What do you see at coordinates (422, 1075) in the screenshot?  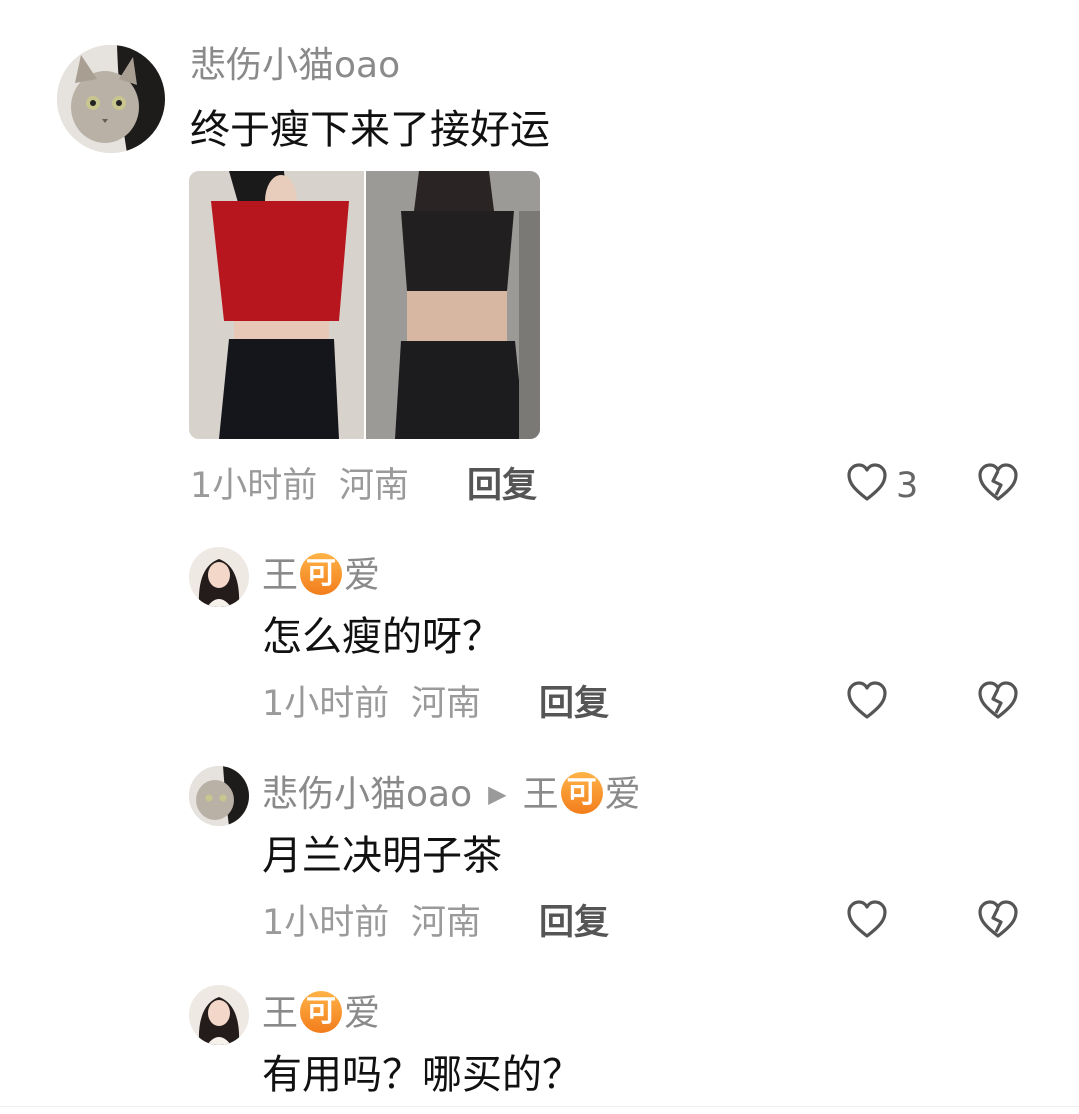 I see `reply-text: 有用吗？哪买的？` at bounding box center [422, 1075].